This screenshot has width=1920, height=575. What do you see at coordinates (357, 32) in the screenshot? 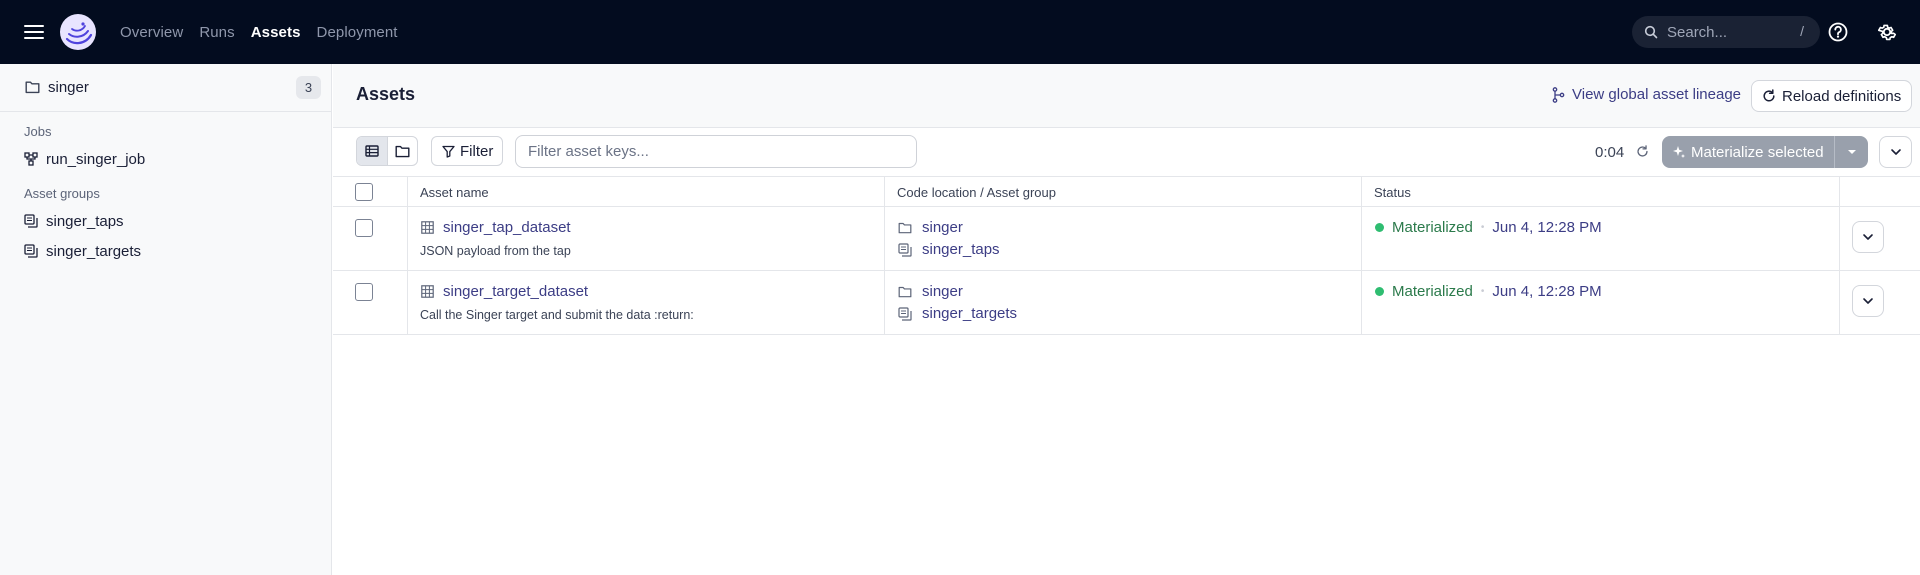
I see `nav-deployment: Deployment` at bounding box center [357, 32].